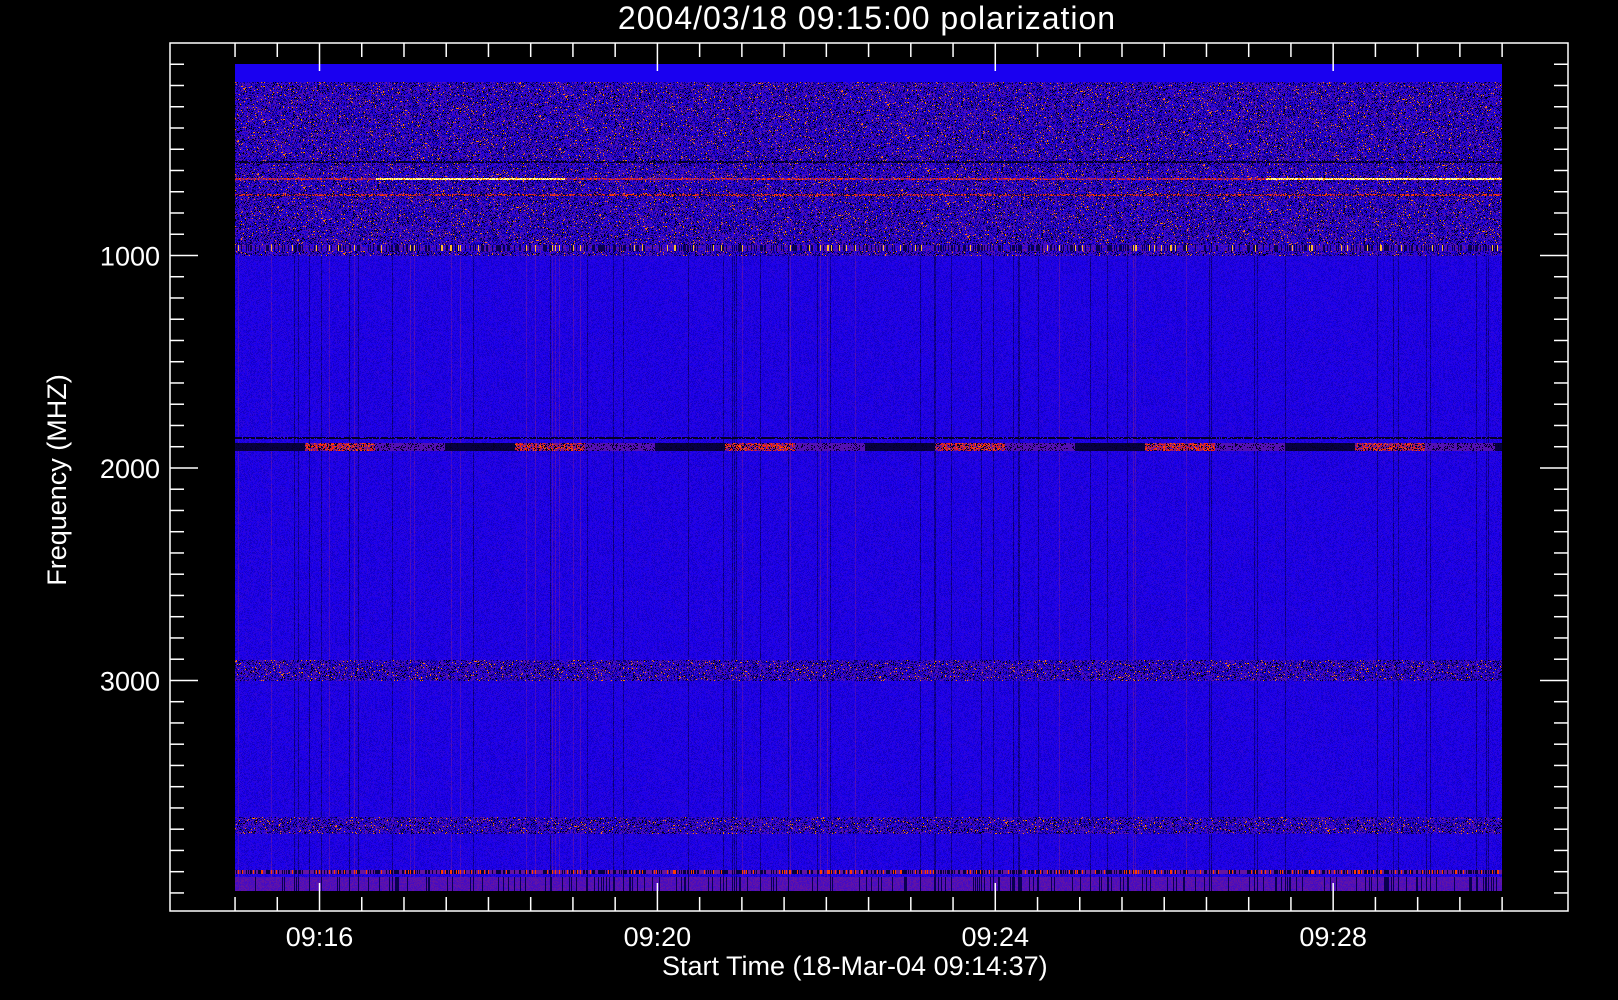 The image size is (1618, 1000). I want to click on y-axis-label: Frequency (MHZ), so click(57, 480).